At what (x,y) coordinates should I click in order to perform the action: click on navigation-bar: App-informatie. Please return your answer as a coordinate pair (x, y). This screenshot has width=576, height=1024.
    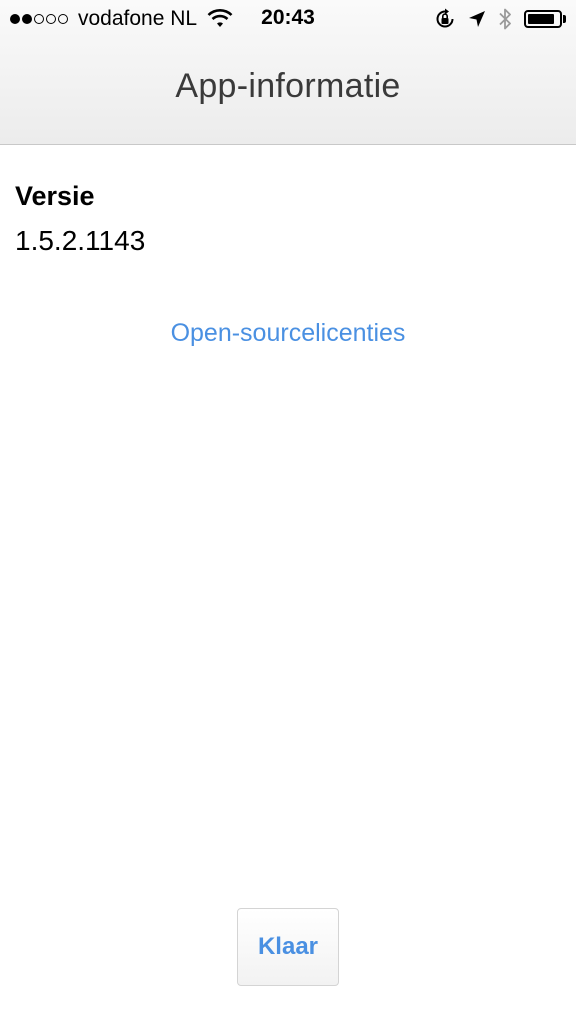
    Looking at the image, I should click on (288, 91).